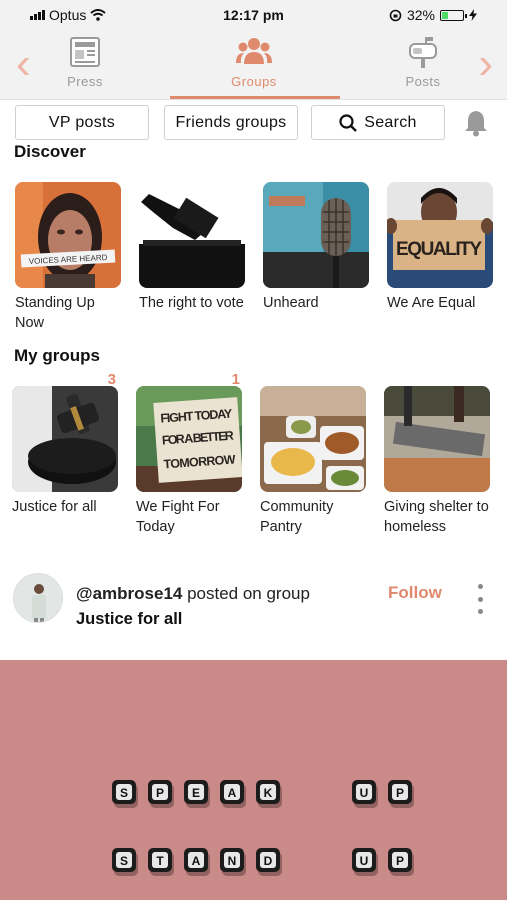  What do you see at coordinates (485, 64) in the screenshot?
I see `chevron-right-icon: ›` at bounding box center [485, 64].